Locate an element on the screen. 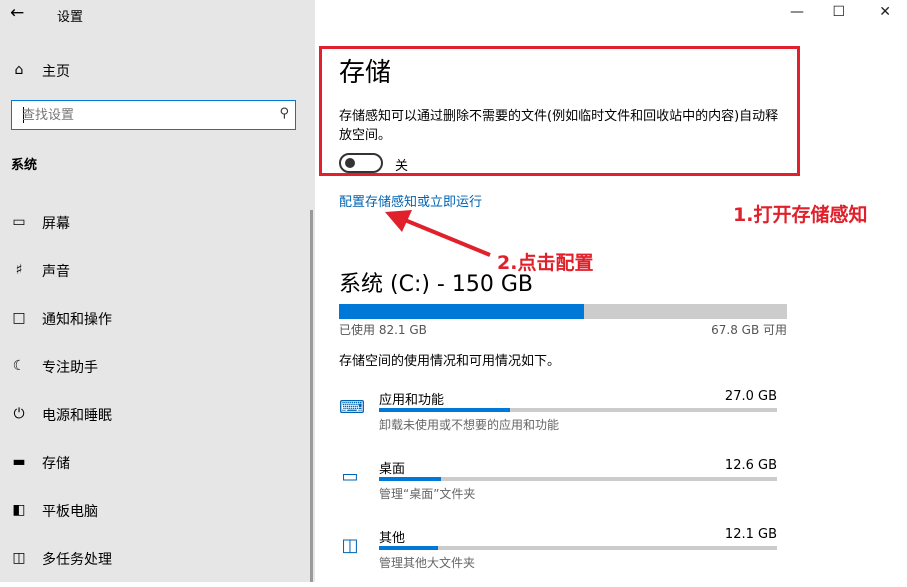 This screenshot has height=587, width=907. storage-sense-description: 存储感知可以通过删除不需要的文件(例如临时文件和回收站中的内容)自动释放空间。 is located at coordinates (559, 126).